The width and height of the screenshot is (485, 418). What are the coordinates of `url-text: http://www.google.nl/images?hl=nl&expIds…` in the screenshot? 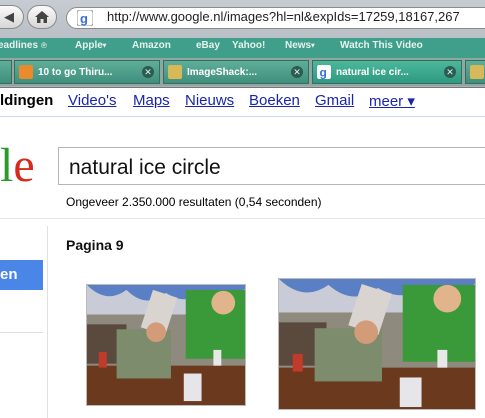 It's located at (283, 16).